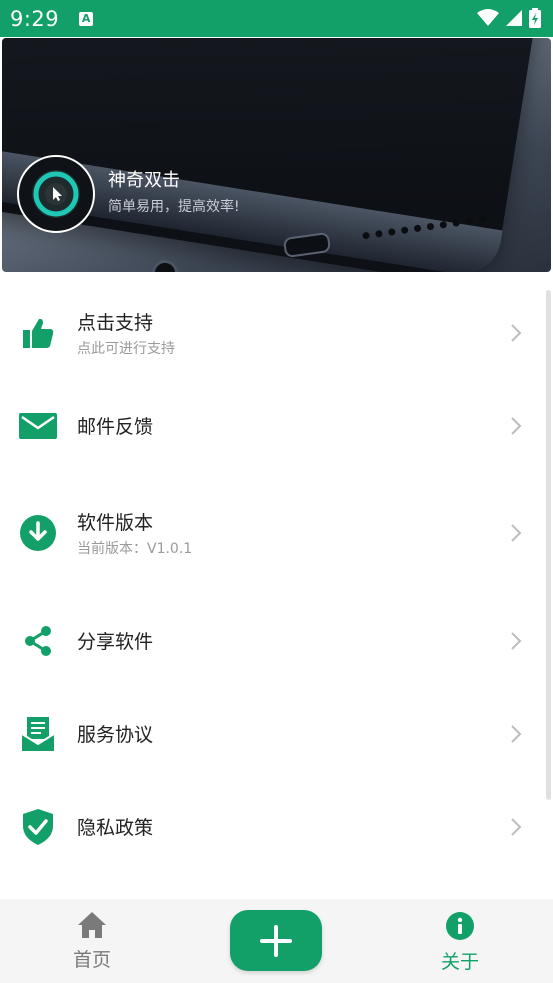  I want to click on add-button, so click(276, 940).